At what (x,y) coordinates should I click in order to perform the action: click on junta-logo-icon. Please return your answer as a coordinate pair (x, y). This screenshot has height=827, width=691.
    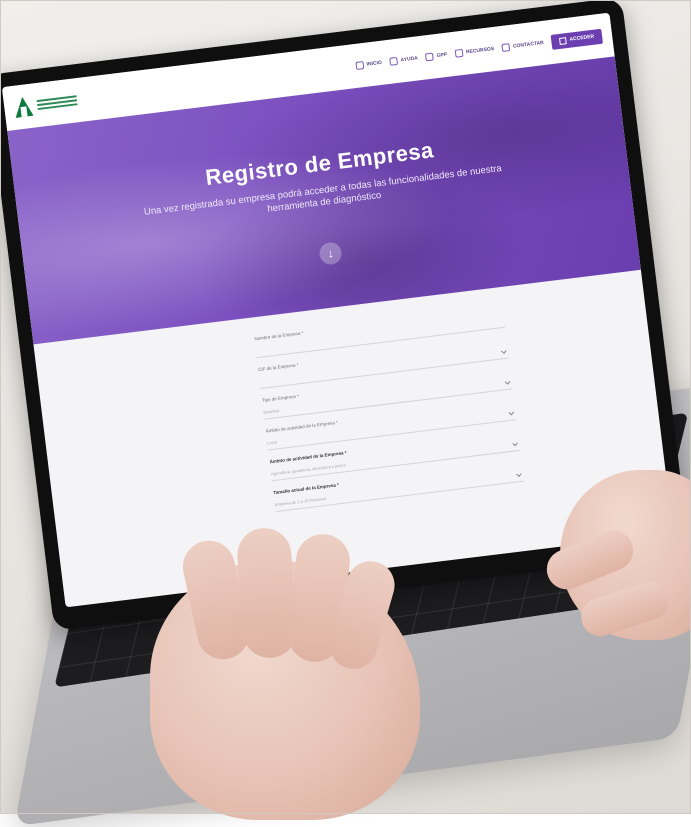
    Looking at the image, I should click on (23, 107).